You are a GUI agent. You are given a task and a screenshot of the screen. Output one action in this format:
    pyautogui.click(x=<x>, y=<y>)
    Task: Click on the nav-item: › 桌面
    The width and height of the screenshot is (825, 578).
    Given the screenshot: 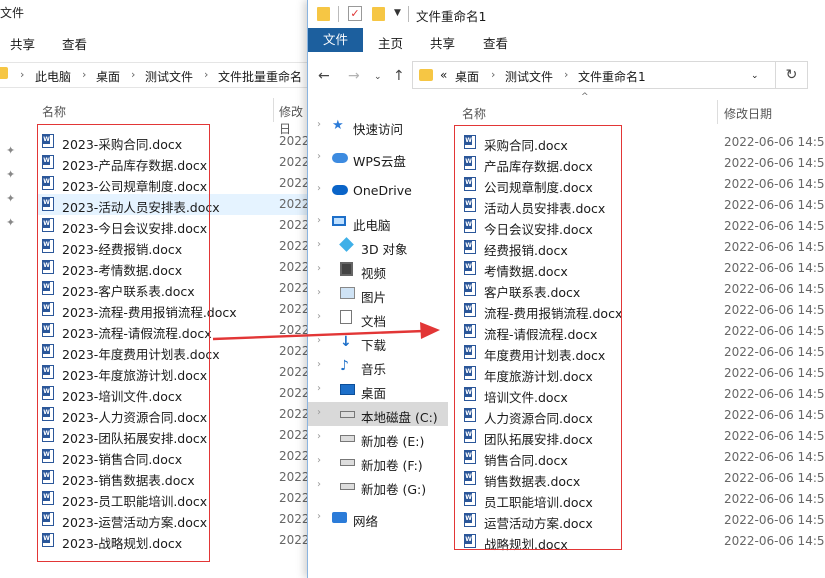 What is the action you would take?
    pyautogui.click(x=378, y=390)
    